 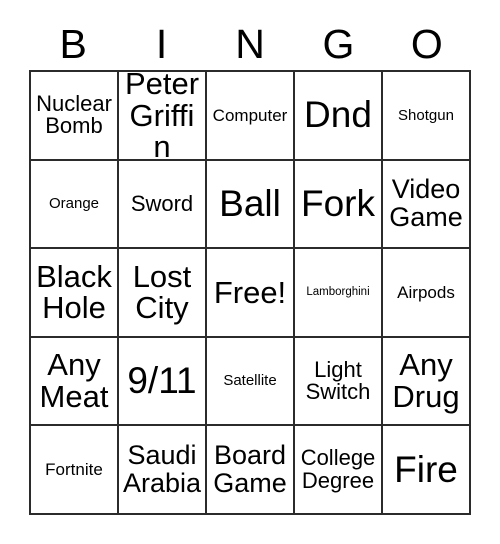 I want to click on bingo-cell-label: Lost City, so click(x=162, y=292).